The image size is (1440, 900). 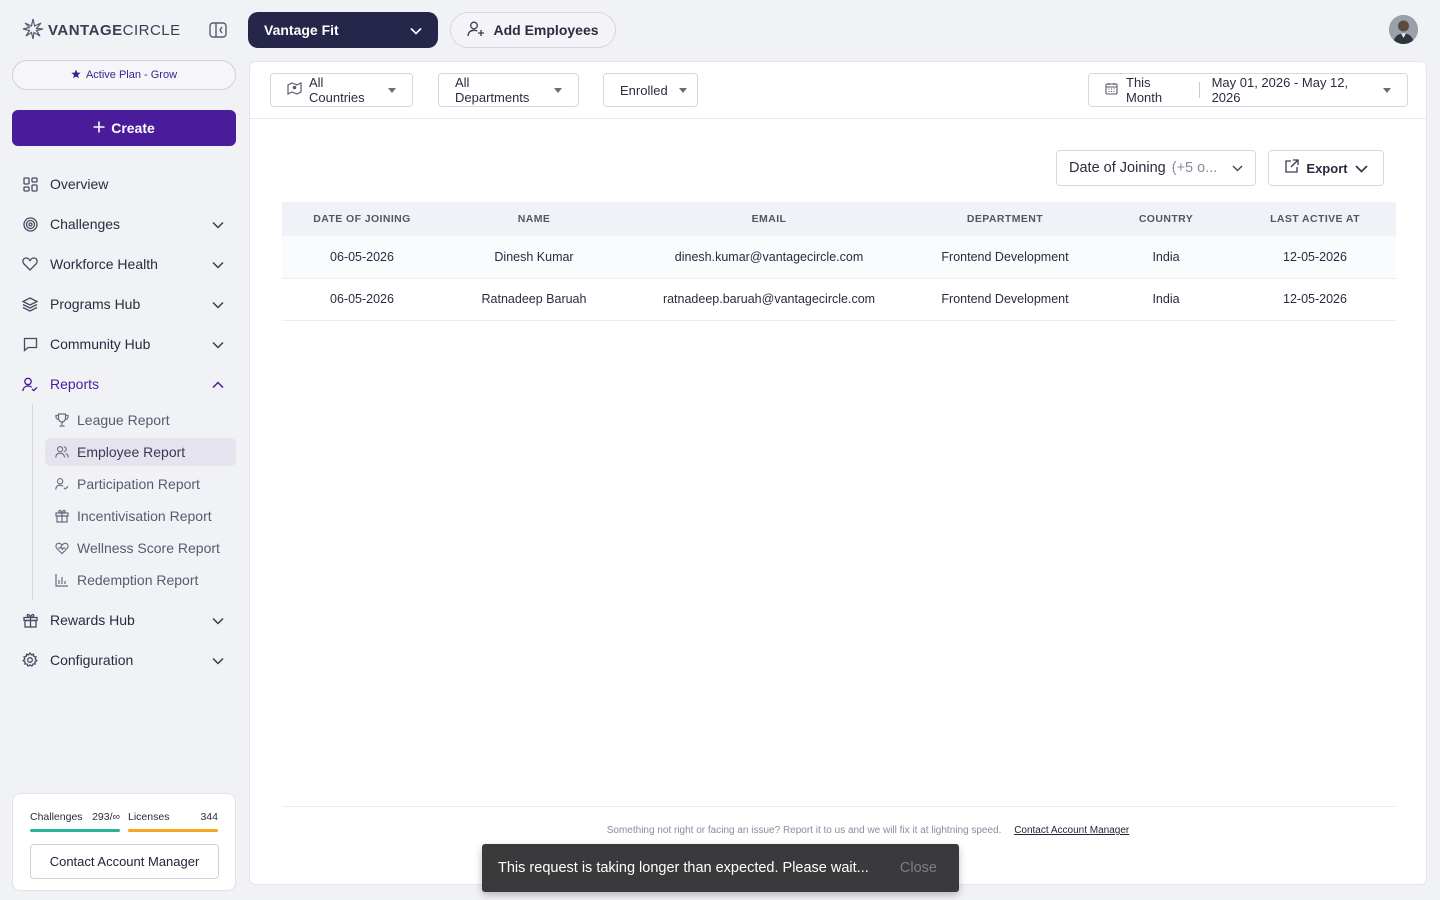 What do you see at coordinates (534, 257) in the screenshot?
I see `table-cell: Dinesh Kumar` at bounding box center [534, 257].